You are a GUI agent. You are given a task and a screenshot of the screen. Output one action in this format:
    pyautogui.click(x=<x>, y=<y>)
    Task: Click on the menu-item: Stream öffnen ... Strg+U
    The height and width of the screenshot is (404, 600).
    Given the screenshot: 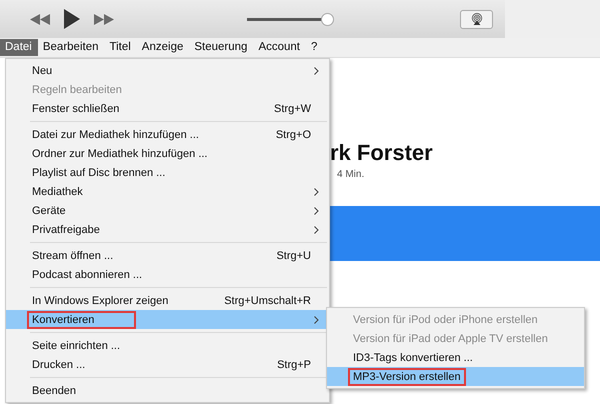 What is the action you would take?
    pyautogui.click(x=167, y=255)
    